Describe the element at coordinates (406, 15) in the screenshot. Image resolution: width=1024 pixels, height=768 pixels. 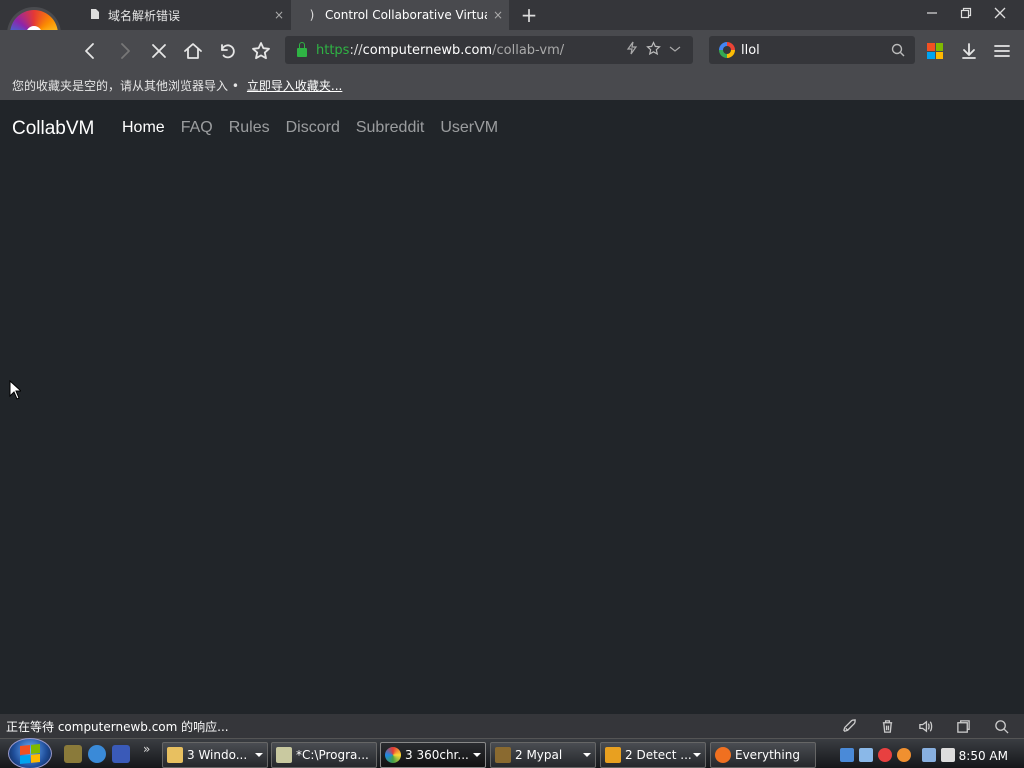
I see `tab-title: Control Collaborative Virtual Machines!` at that location.